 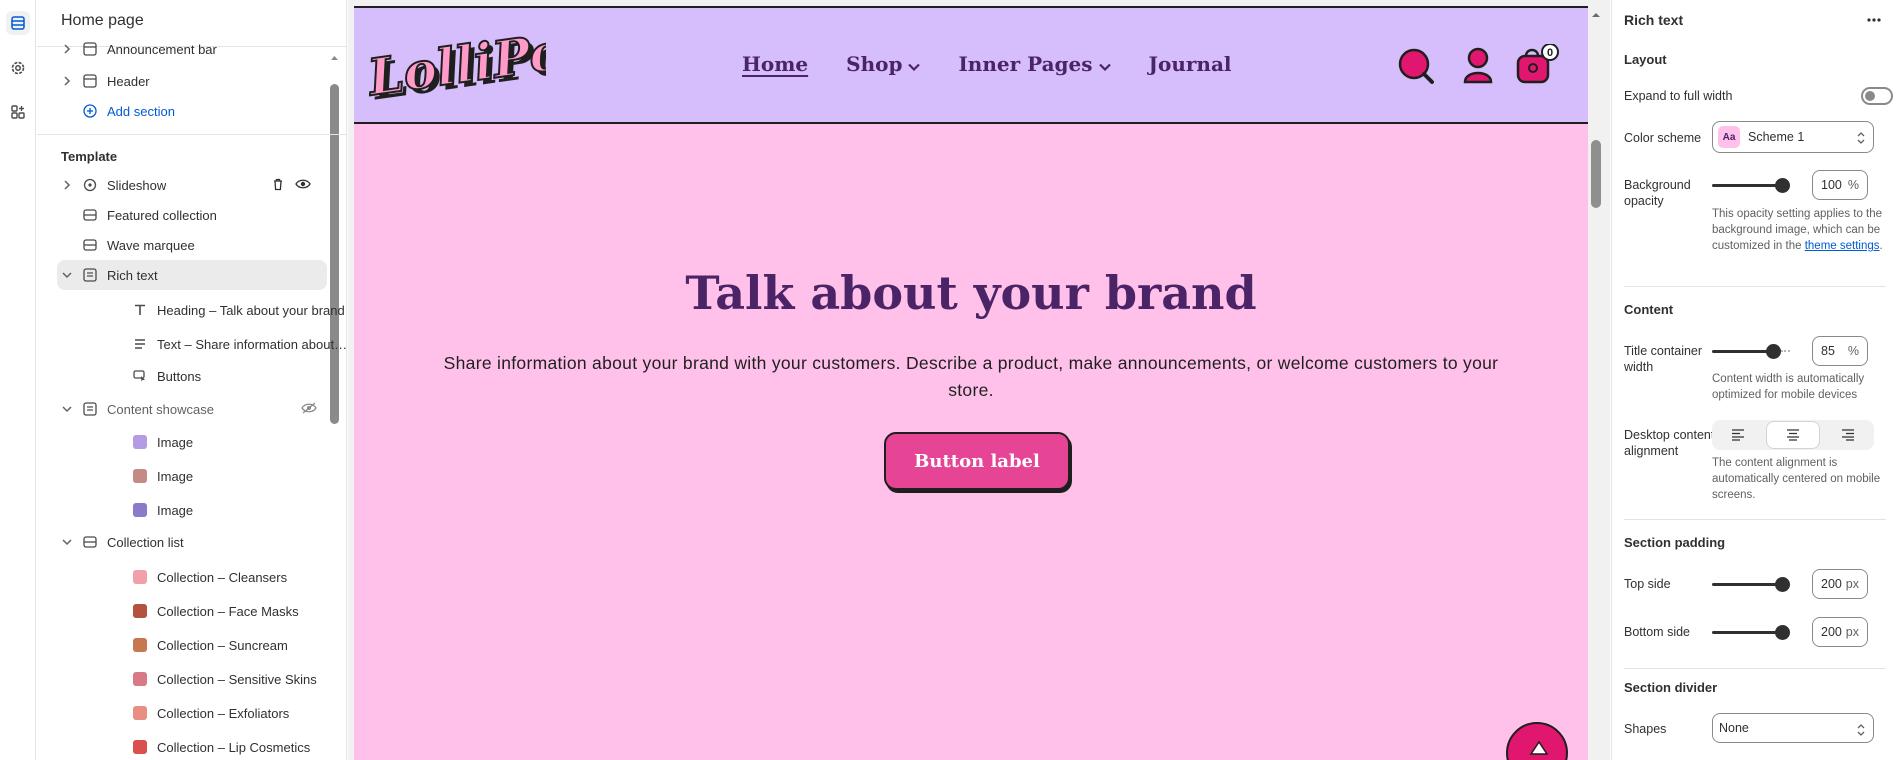 What do you see at coordinates (484, 65) in the screenshot?
I see `lollipop-logo: LolliPop LolliPop` at bounding box center [484, 65].